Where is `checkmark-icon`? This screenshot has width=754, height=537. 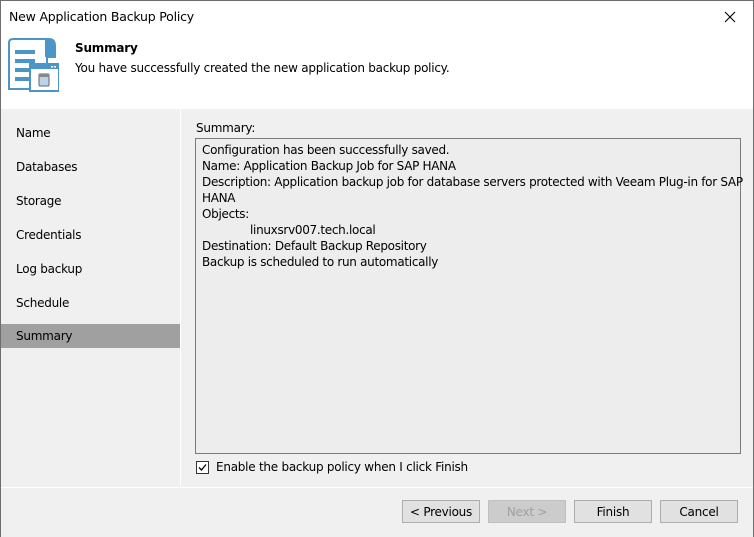 checkmark-icon is located at coordinates (202, 467).